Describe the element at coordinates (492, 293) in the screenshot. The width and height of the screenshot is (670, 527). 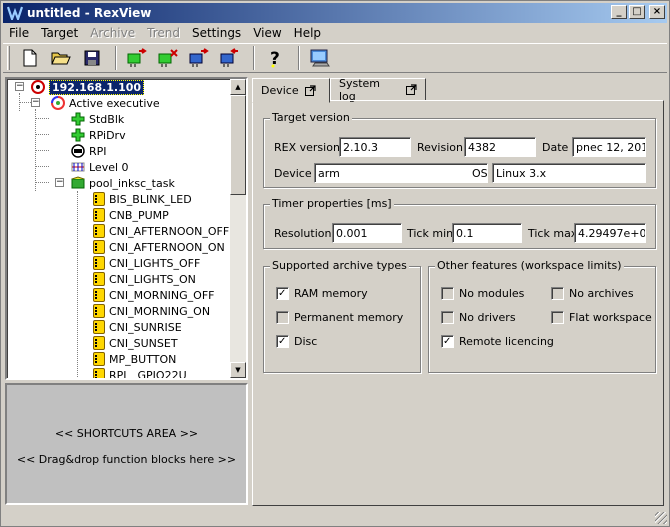
I see `checkbox-label: No modules` at that location.